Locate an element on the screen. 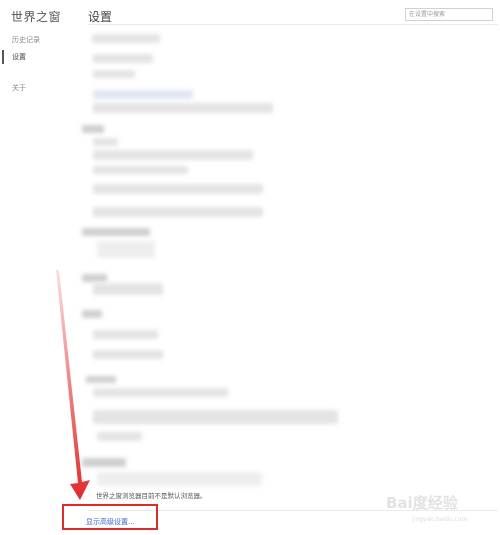 This screenshot has width=500, height=535. sidebar-active-indicator is located at coordinates (3, 57).